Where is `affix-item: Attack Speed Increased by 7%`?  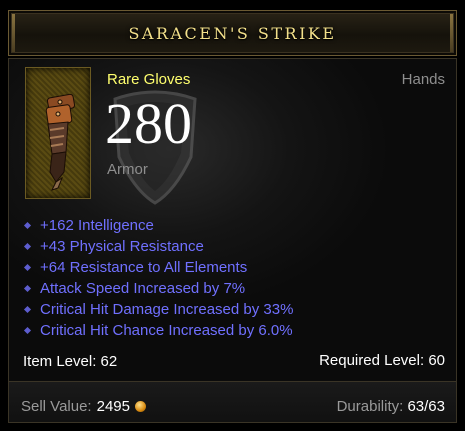
affix-item: Attack Speed Increased by 7% is located at coordinates (157, 288).